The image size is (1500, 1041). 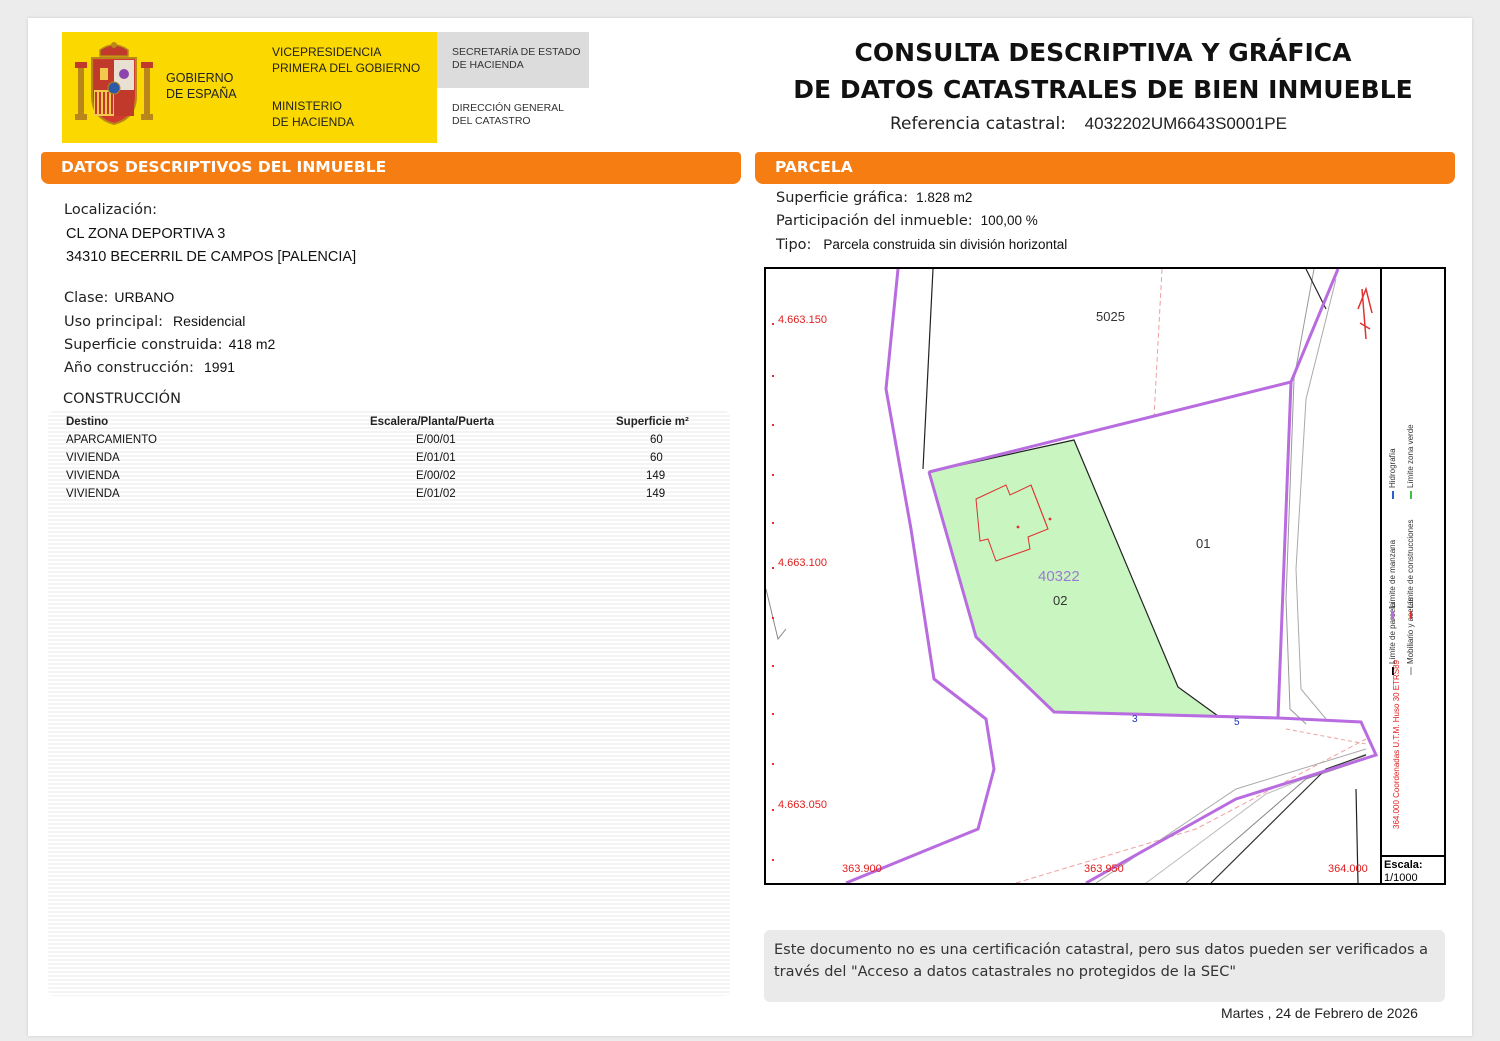 I want to click on direccion-general-label: DIRECCIÓN GENERAL DEL CATASTRO, so click(x=508, y=114).